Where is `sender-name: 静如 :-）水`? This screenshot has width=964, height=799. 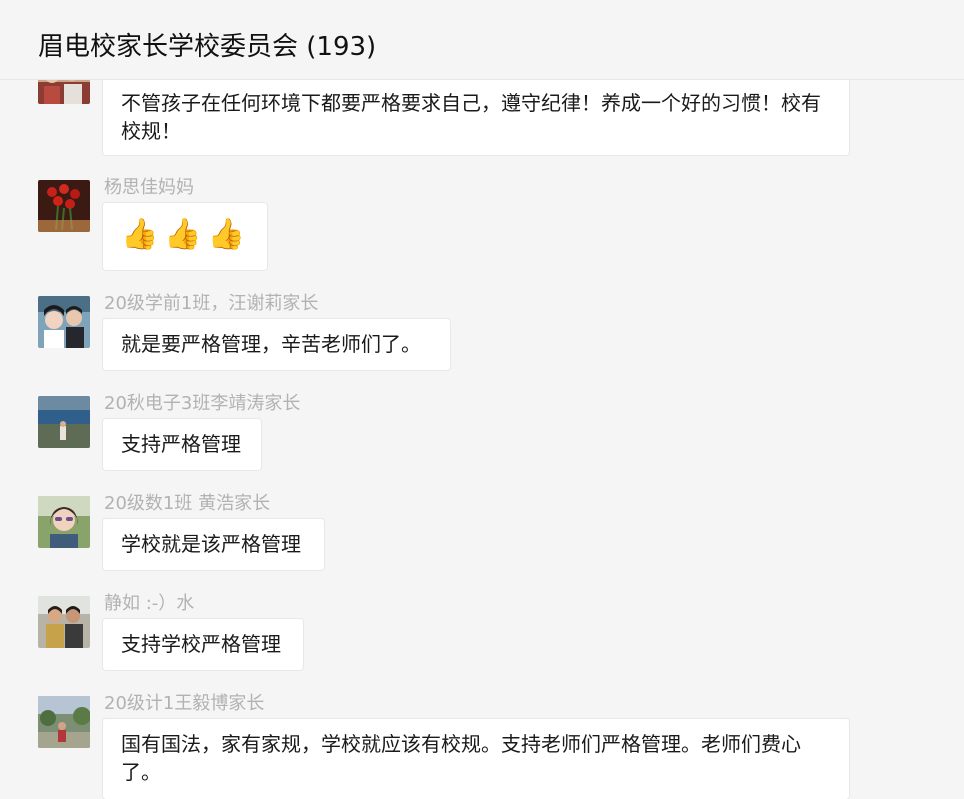
sender-name: 静如 :-）水 is located at coordinates (149, 603).